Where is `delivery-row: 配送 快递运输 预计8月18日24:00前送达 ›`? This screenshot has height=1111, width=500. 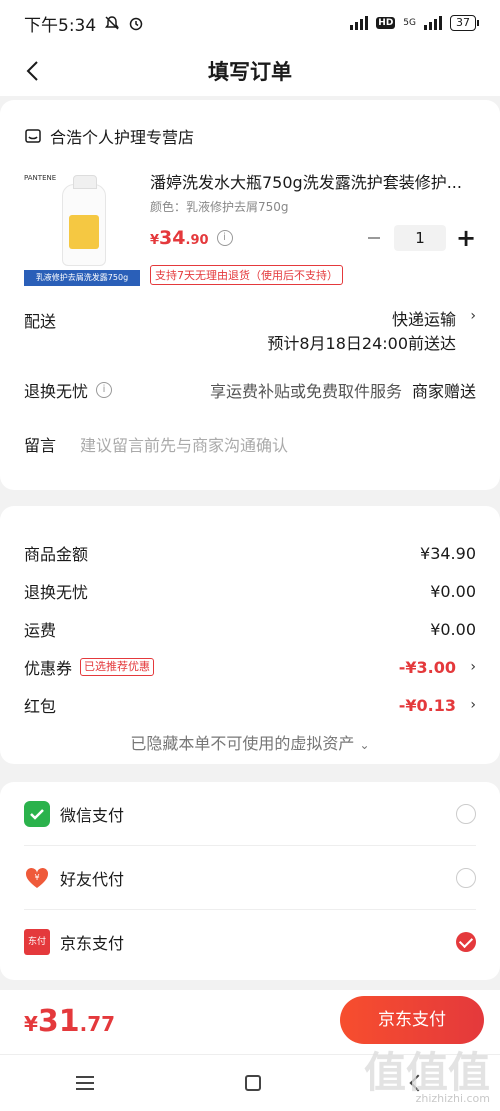 delivery-row: 配送 快递运输 预计8月18日24:00前送达 › is located at coordinates (250, 332).